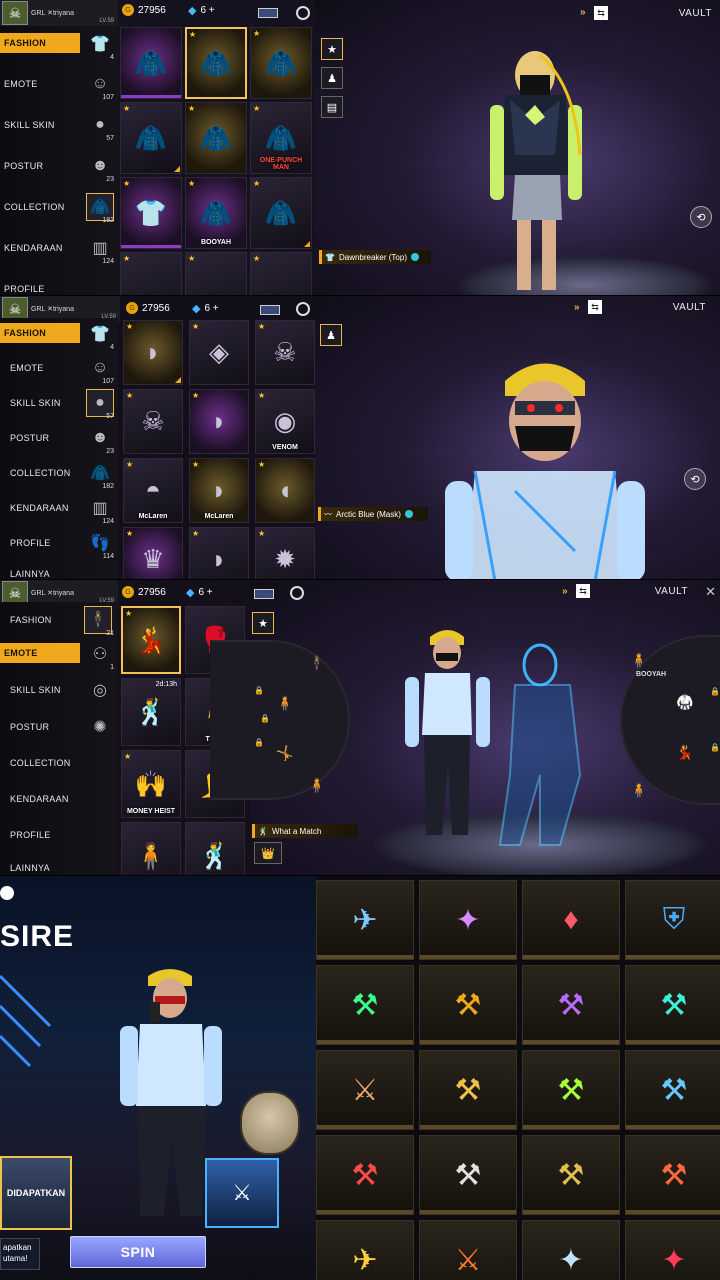 The image size is (720, 1280). Describe the element at coordinates (685, 702) in the screenshot. I see `wheel-slot: 🥋` at that location.